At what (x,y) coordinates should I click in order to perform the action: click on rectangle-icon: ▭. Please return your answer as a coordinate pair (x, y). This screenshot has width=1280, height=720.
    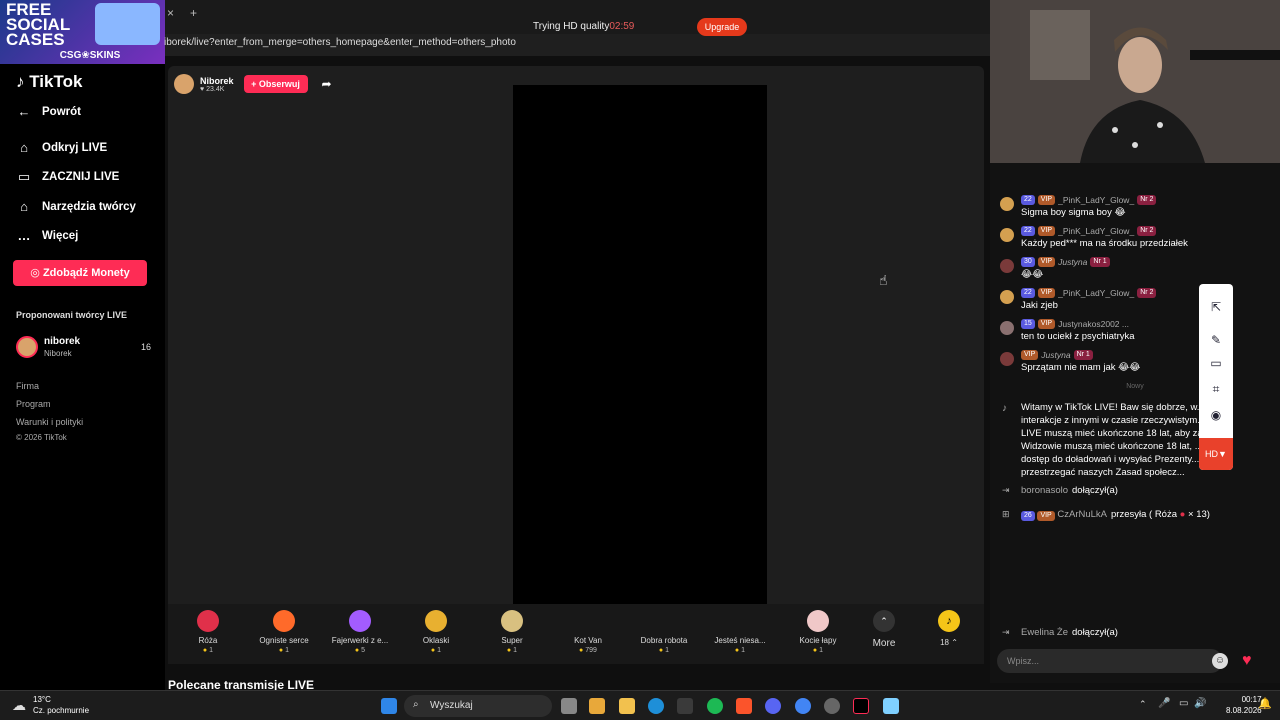
    Looking at the image, I should click on (1216, 363).